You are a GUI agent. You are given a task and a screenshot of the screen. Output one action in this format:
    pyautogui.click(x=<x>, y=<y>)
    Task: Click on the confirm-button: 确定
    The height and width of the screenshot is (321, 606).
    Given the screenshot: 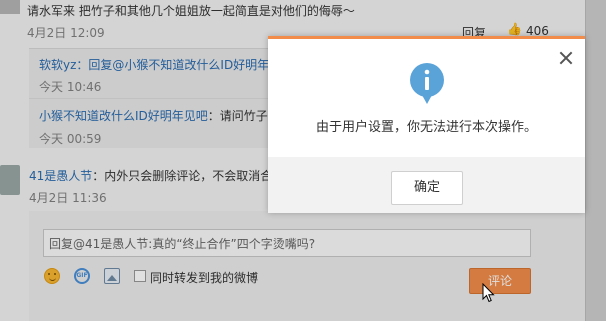 What is the action you would take?
    pyautogui.click(x=427, y=188)
    